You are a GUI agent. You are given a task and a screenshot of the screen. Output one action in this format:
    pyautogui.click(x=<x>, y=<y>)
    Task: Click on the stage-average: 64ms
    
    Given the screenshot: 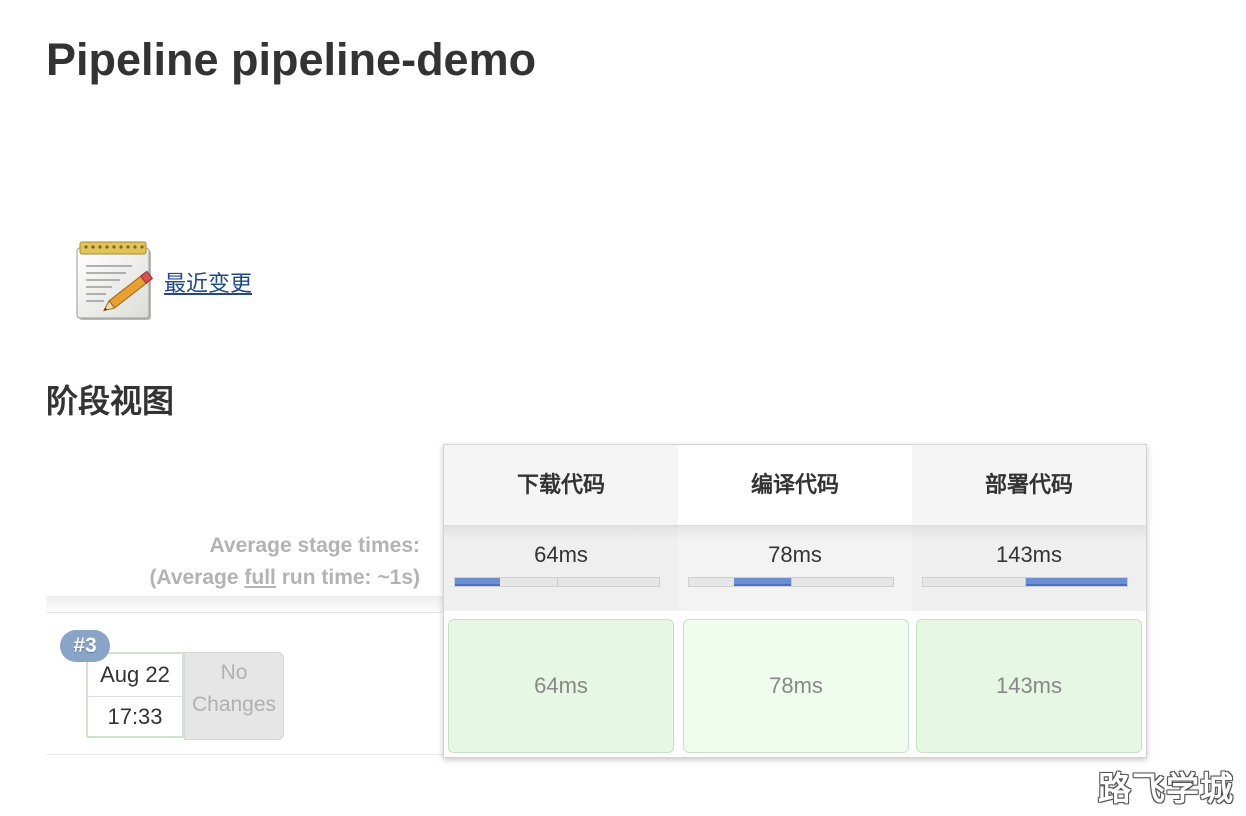 What is the action you would take?
    pyautogui.click(x=561, y=568)
    